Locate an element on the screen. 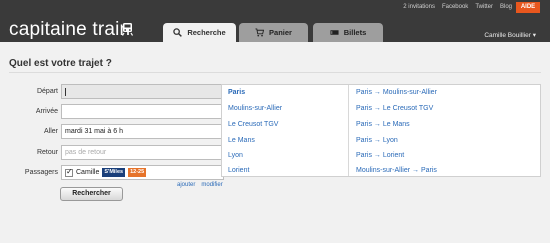 The height and width of the screenshot is (243, 550). cart-icon is located at coordinates (260, 32).